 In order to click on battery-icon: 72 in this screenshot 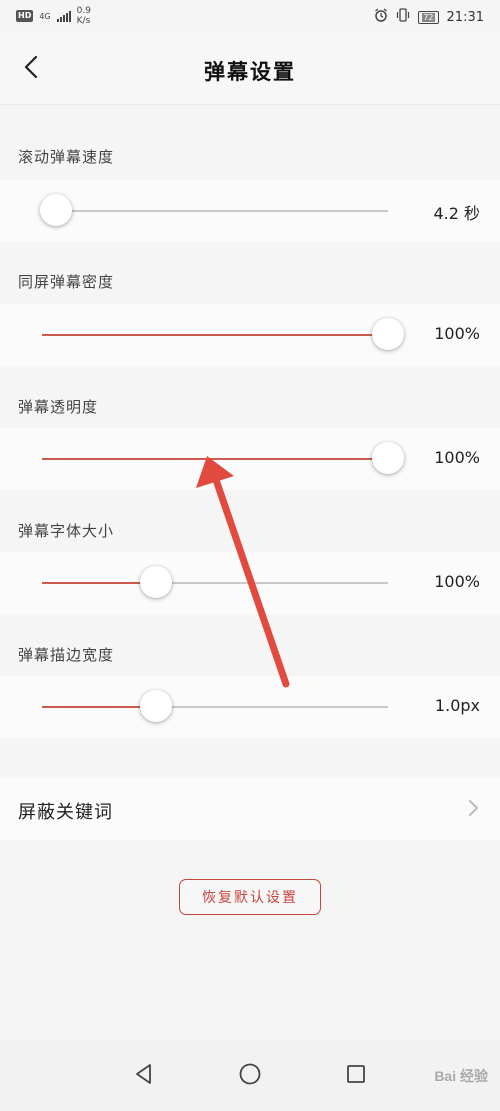, I will do `click(428, 17)`.